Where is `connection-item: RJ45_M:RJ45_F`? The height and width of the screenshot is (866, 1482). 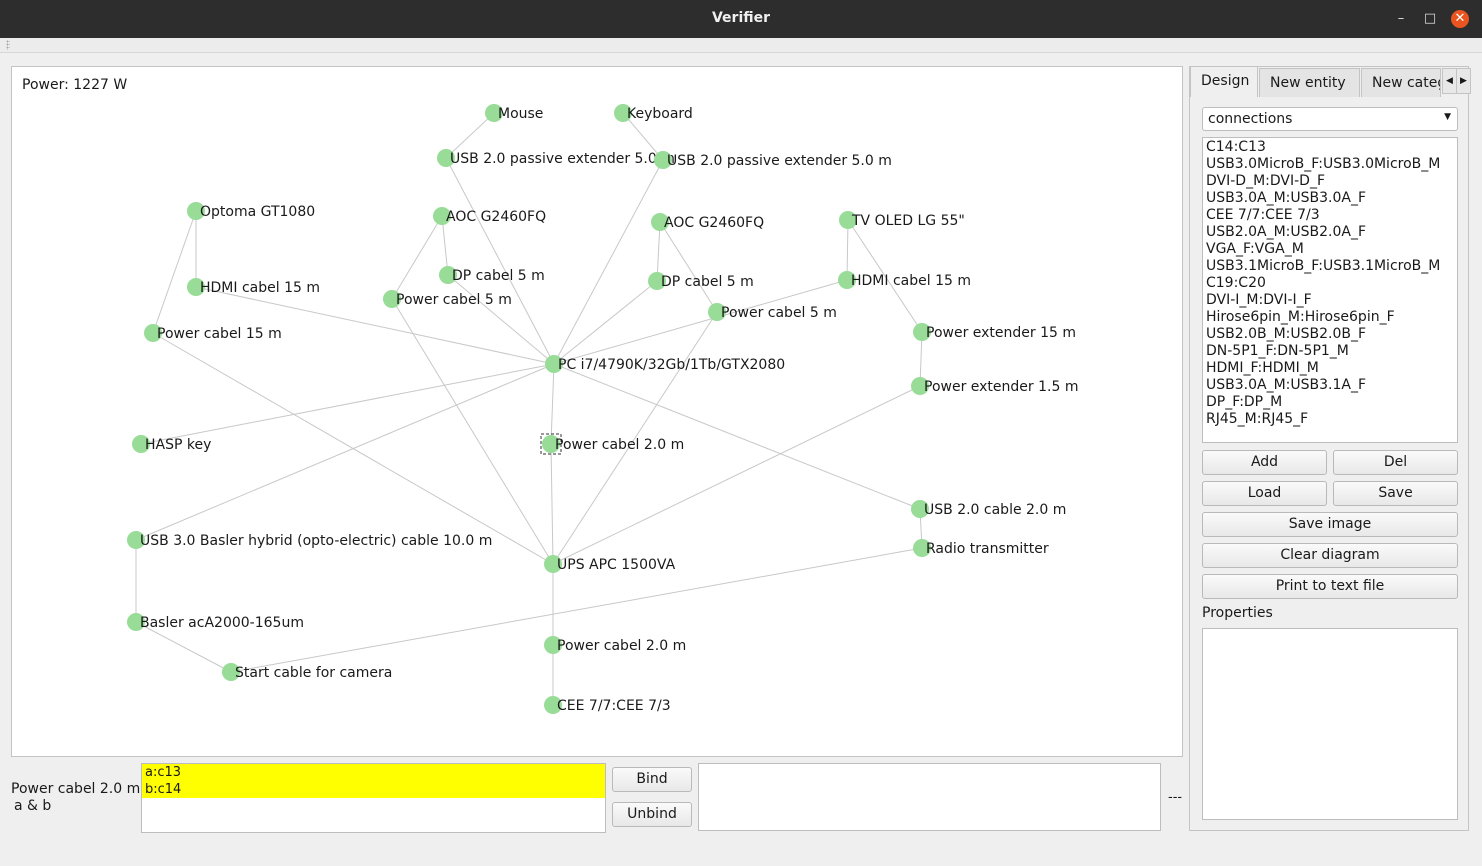 connection-item: RJ45_M:RJ45_F is located at coordinates (1330, 419).